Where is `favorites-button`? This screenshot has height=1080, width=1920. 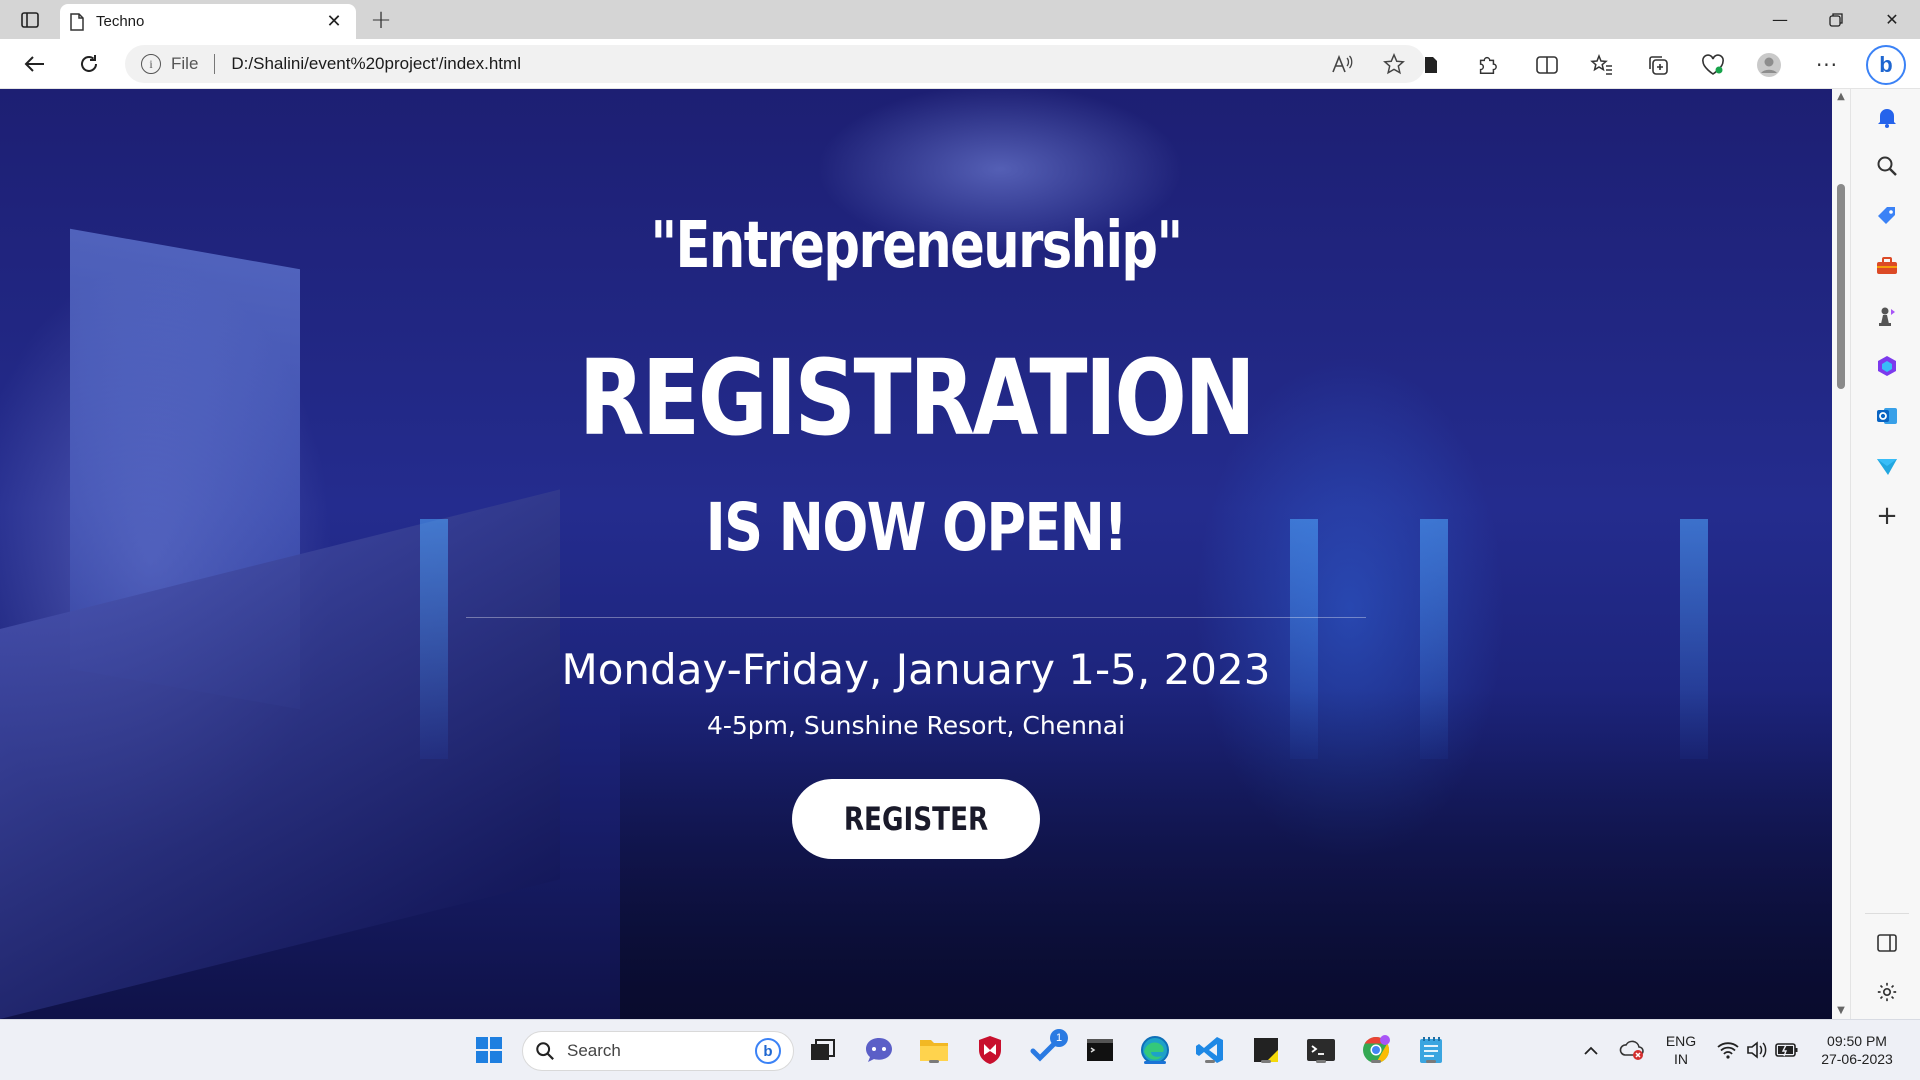 favorites-button is located at coordinates (1602, 65).